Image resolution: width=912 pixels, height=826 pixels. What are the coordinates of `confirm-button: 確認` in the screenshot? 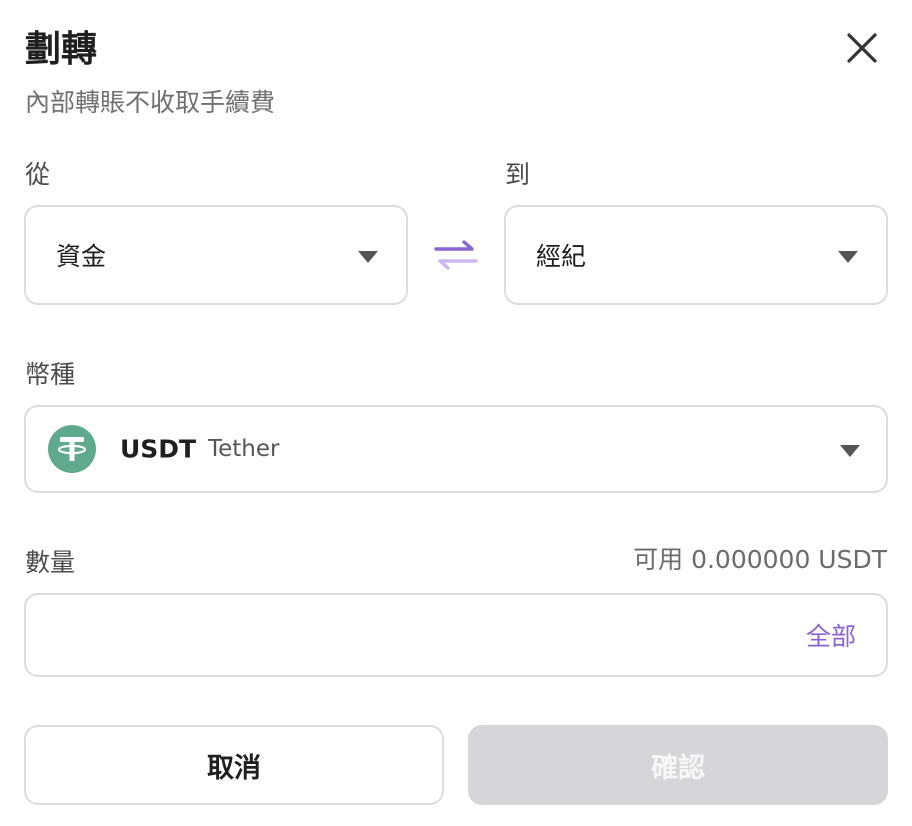 It's located at (678, 765).